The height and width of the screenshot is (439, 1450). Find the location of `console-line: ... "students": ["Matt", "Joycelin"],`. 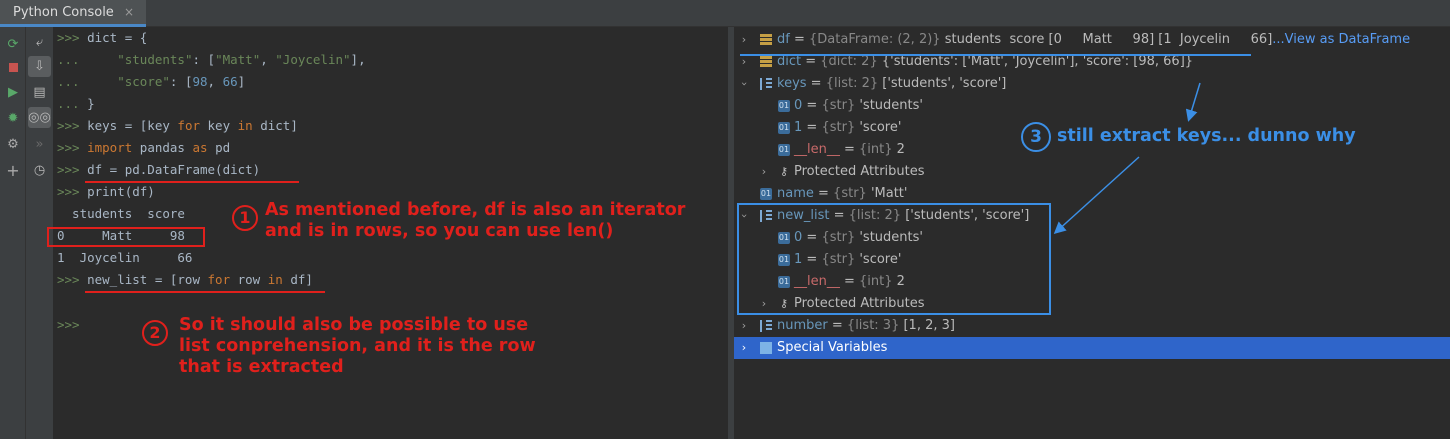

console-line: ... "students": ["Matt", "Joycelin"], is located at coordinates (211, 59).